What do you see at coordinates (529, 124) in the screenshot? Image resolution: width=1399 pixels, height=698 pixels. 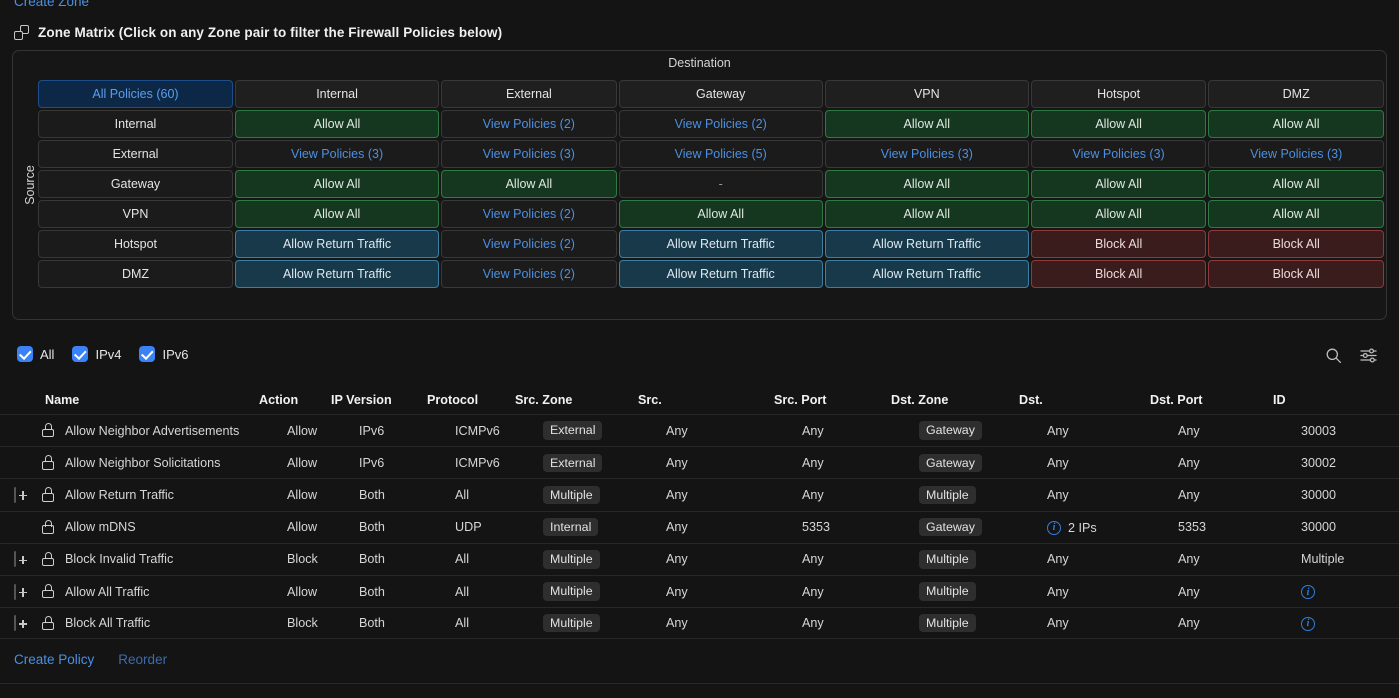 I see `matrix-cell-internal-external: View Policies (2)` at bounding box center [529, 124].